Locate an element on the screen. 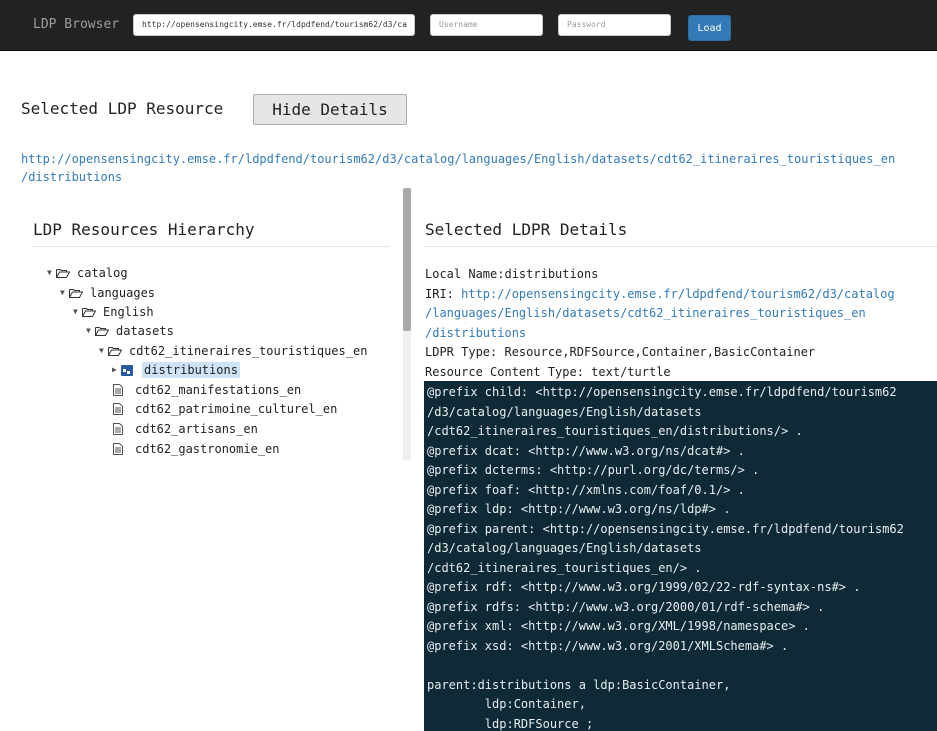 Image resolution: width=937 pixels, height=731 pixels. hide-details-button: Hide Details is located at coordinates (330, 109).